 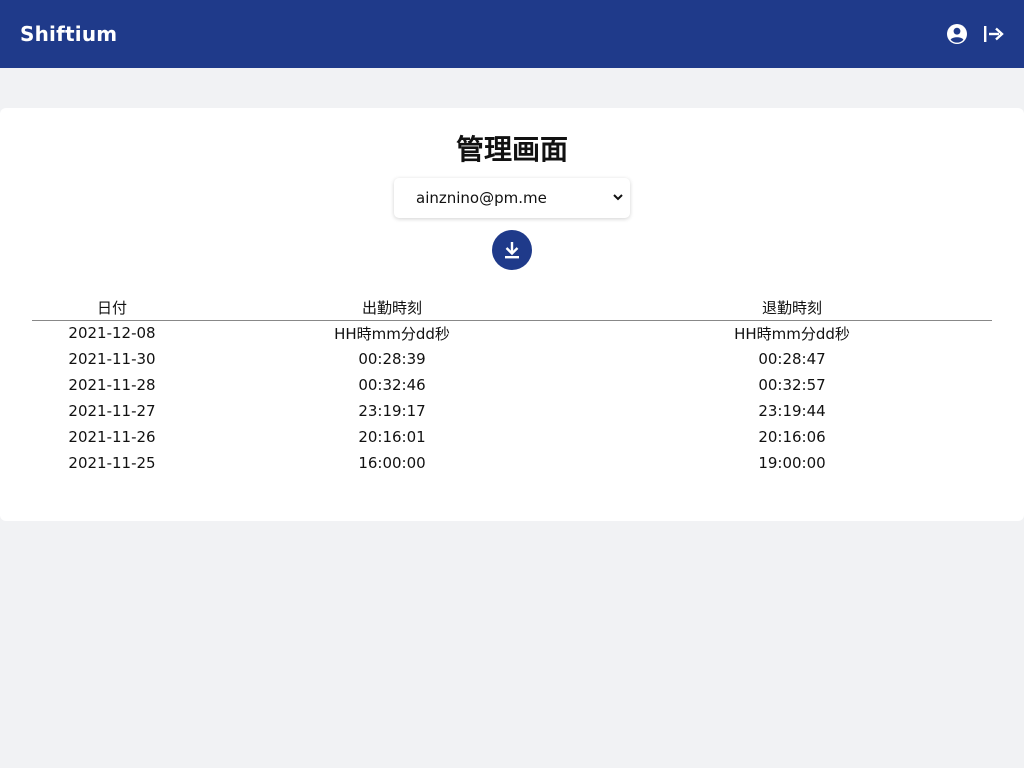 I want to click on download-icon, so click(x=512, y=250).